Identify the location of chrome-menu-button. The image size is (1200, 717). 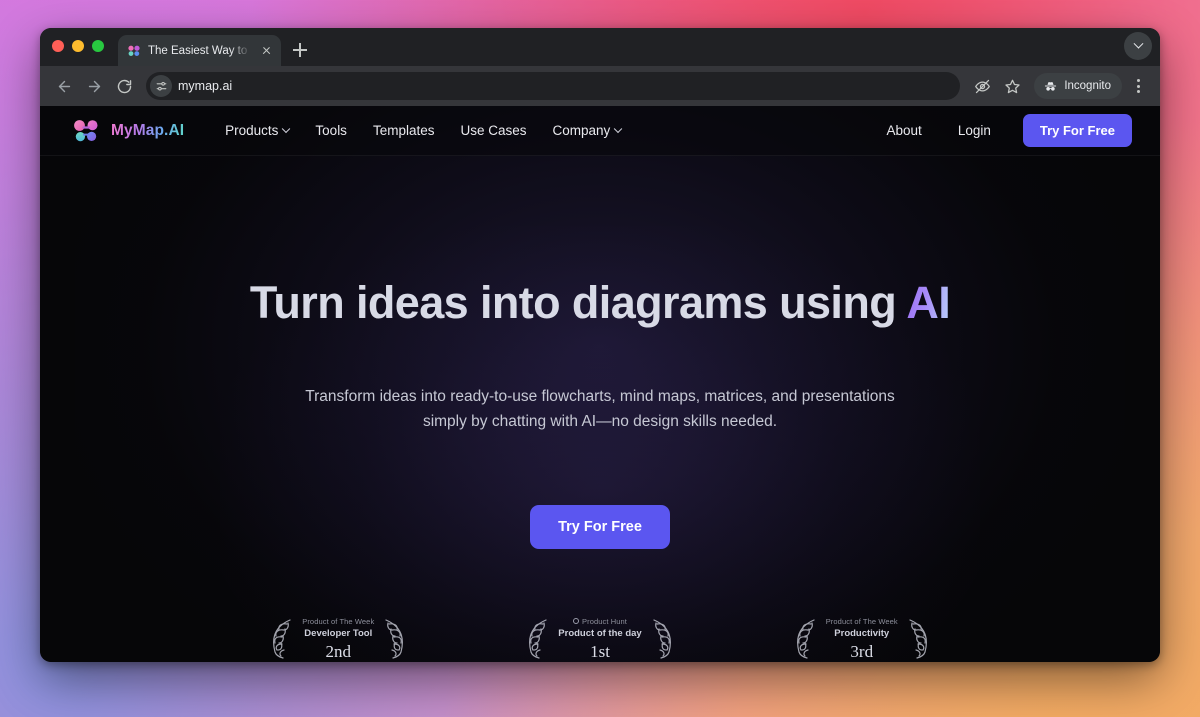
(1138, 86).